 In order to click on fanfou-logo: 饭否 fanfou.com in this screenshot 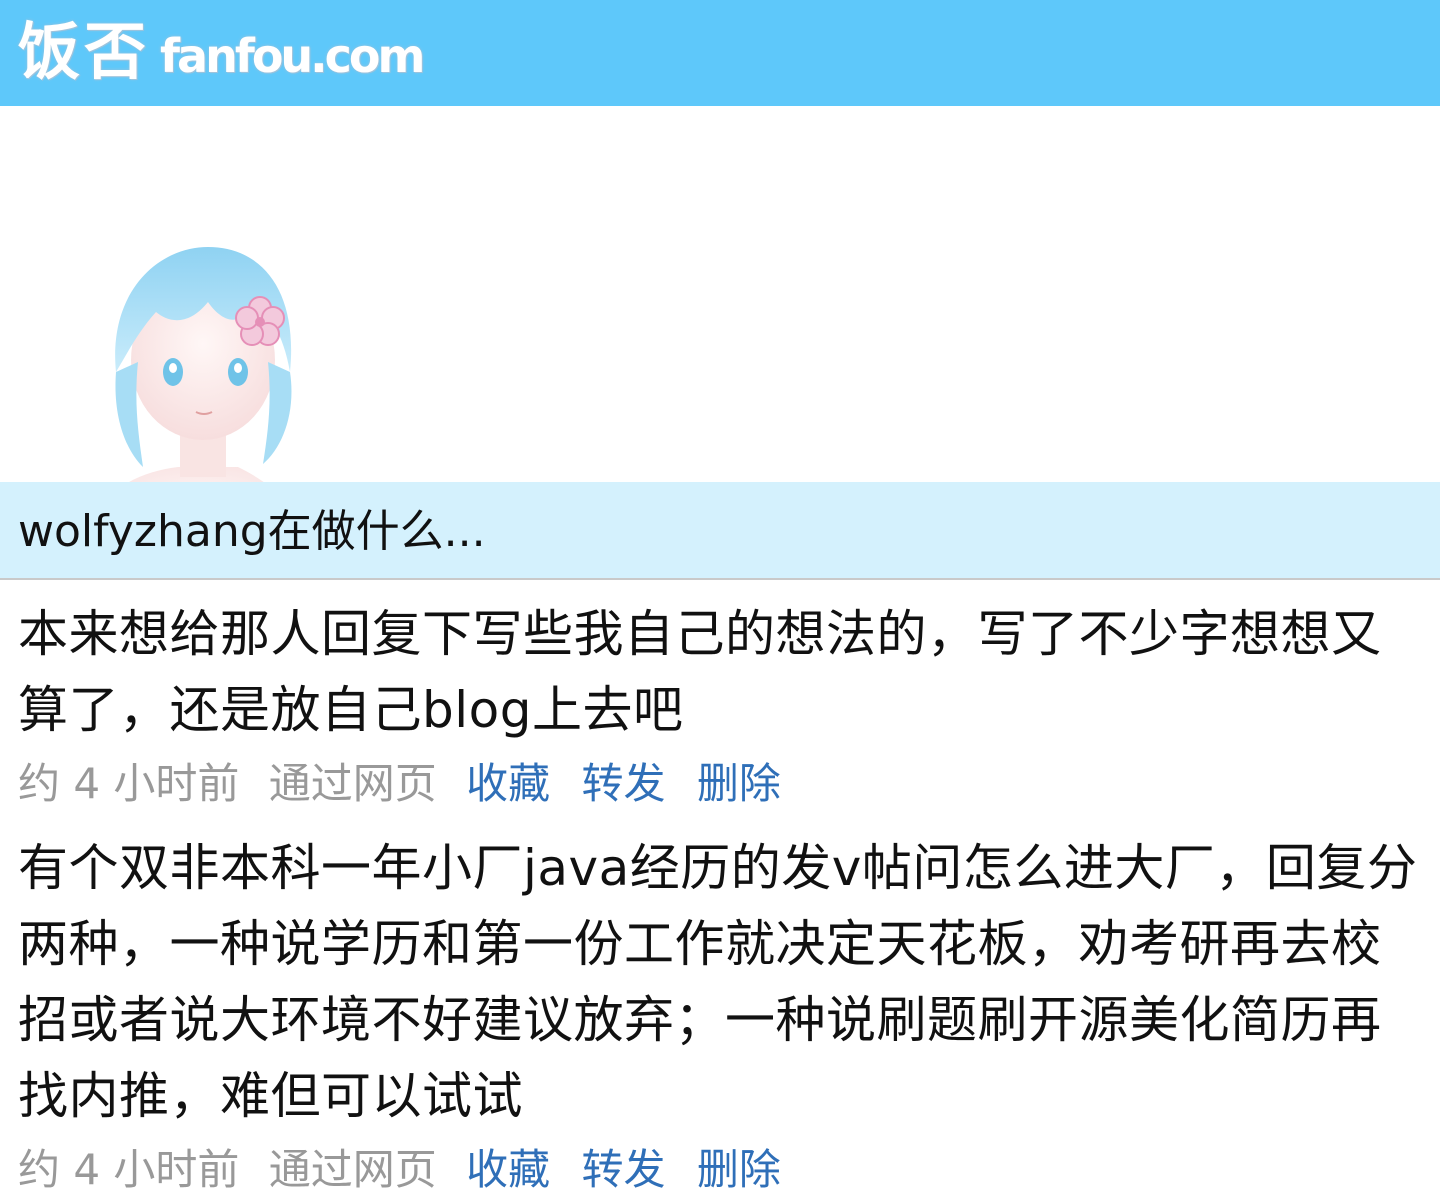, I will do `click(221, 52)`.